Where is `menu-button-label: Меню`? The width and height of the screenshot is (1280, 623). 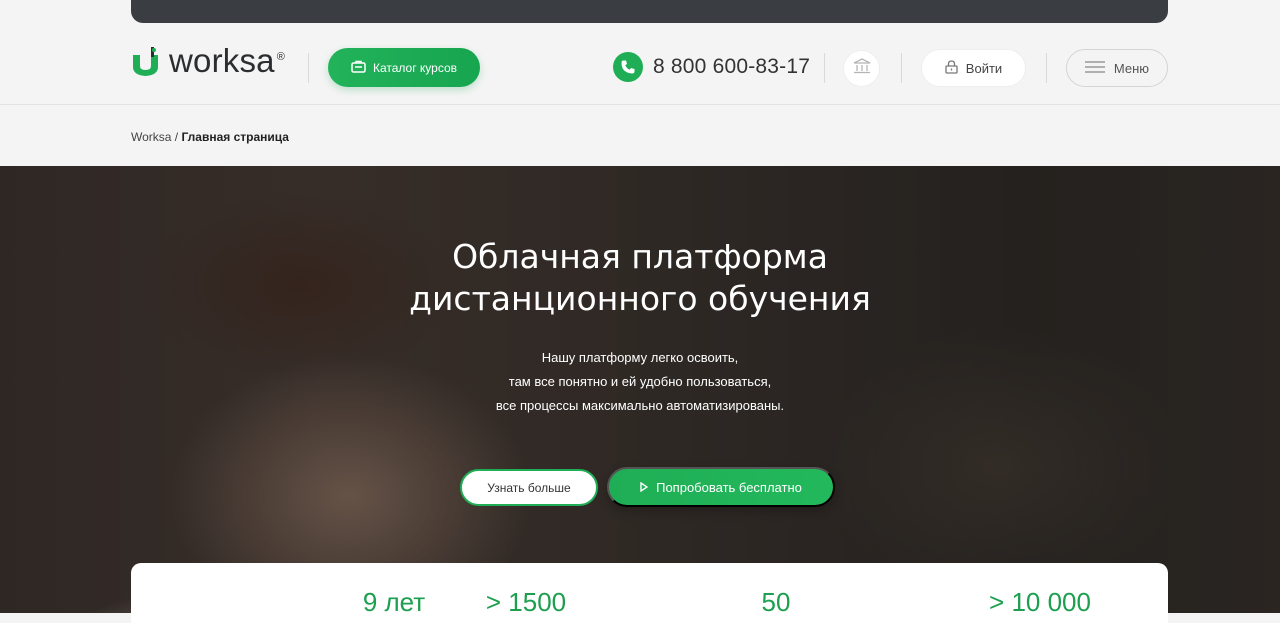 menu-button-label: Меню is located at coordinates (1131, 68).